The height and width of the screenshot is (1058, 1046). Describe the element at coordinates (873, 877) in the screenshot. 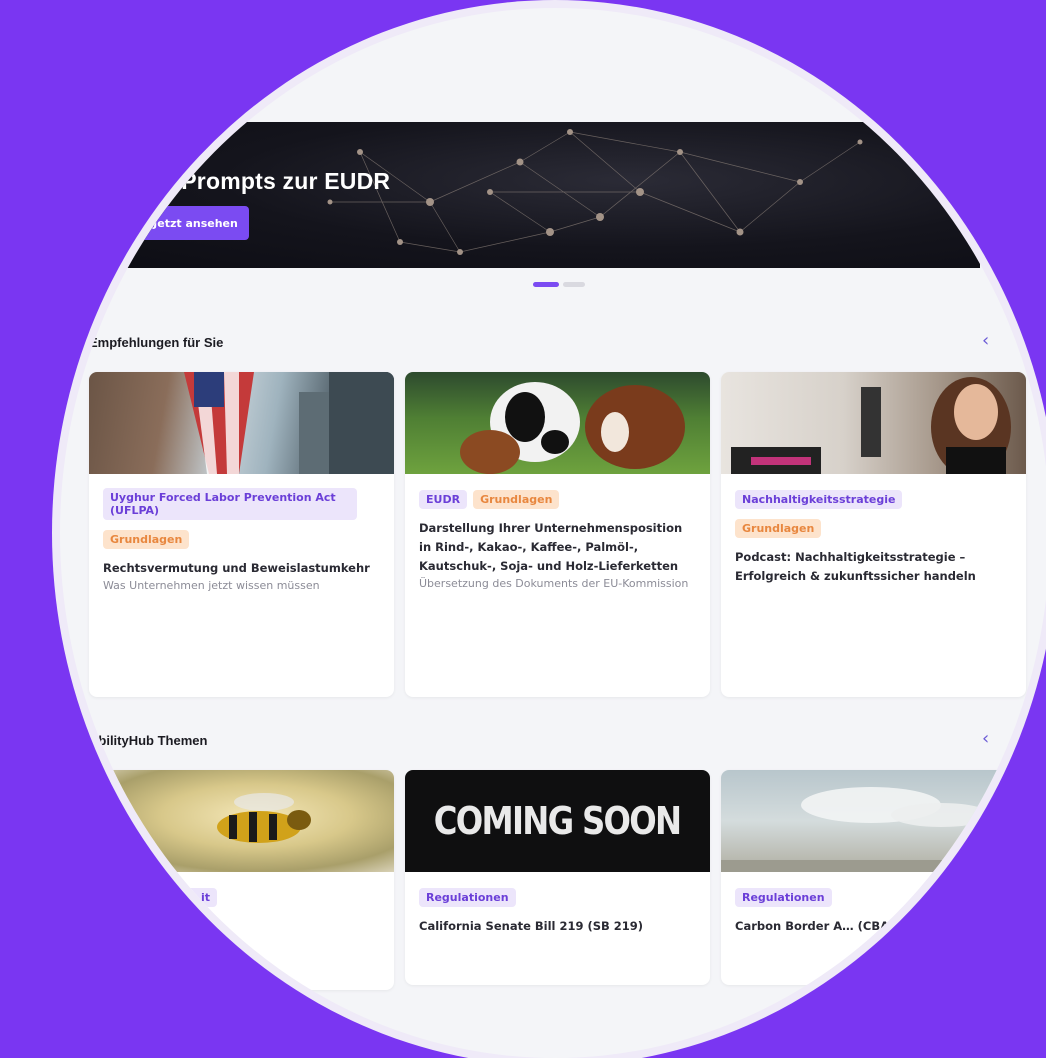

I see `theme-card-cbam: Regulationen Carbon Border A… (CBAM)` at that location.